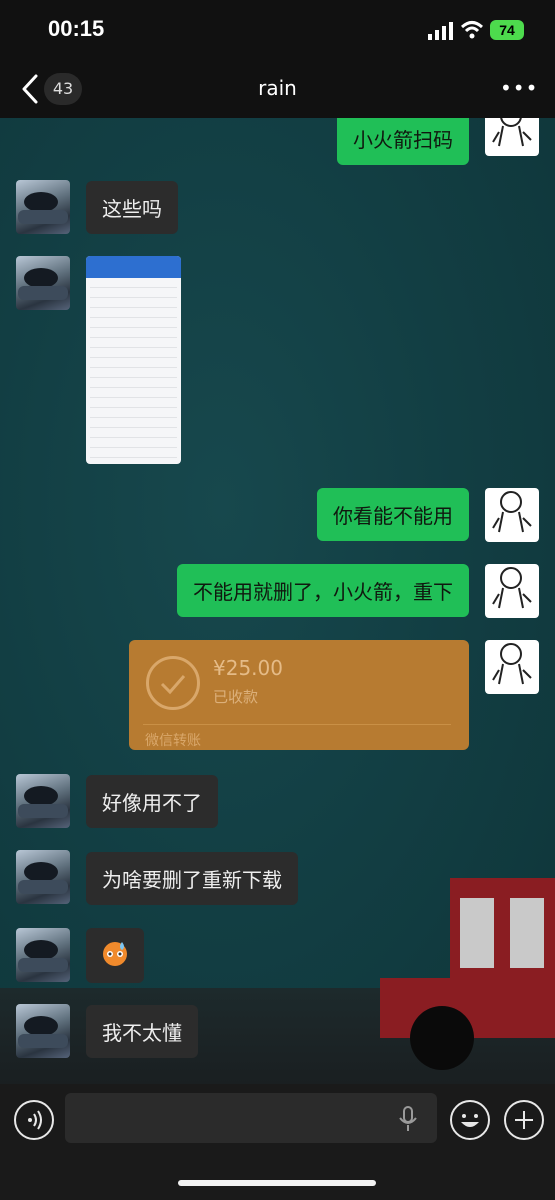  What do you see at coordinates (142, 1031) in the screenshot?
I see `message-received: 我不太懂` at bounding box center [142, 1031].